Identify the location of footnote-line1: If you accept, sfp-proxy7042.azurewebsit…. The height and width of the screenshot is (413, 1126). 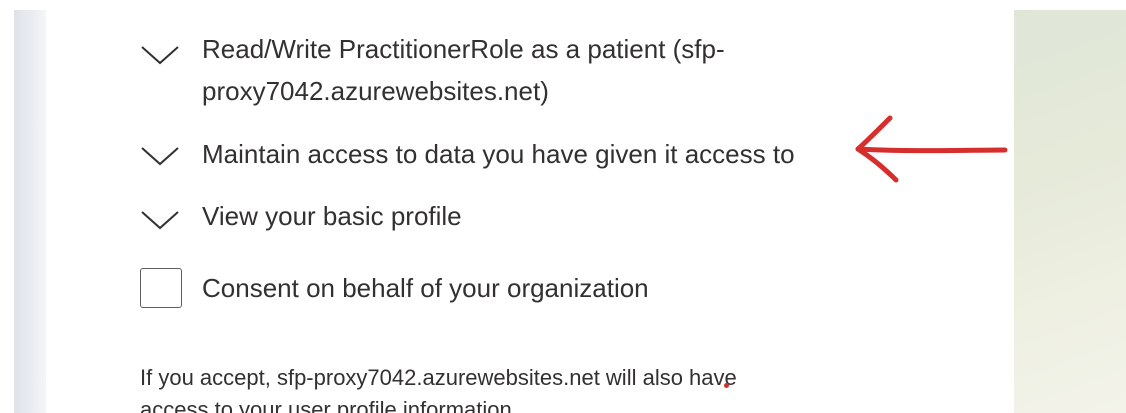
(438, 377).